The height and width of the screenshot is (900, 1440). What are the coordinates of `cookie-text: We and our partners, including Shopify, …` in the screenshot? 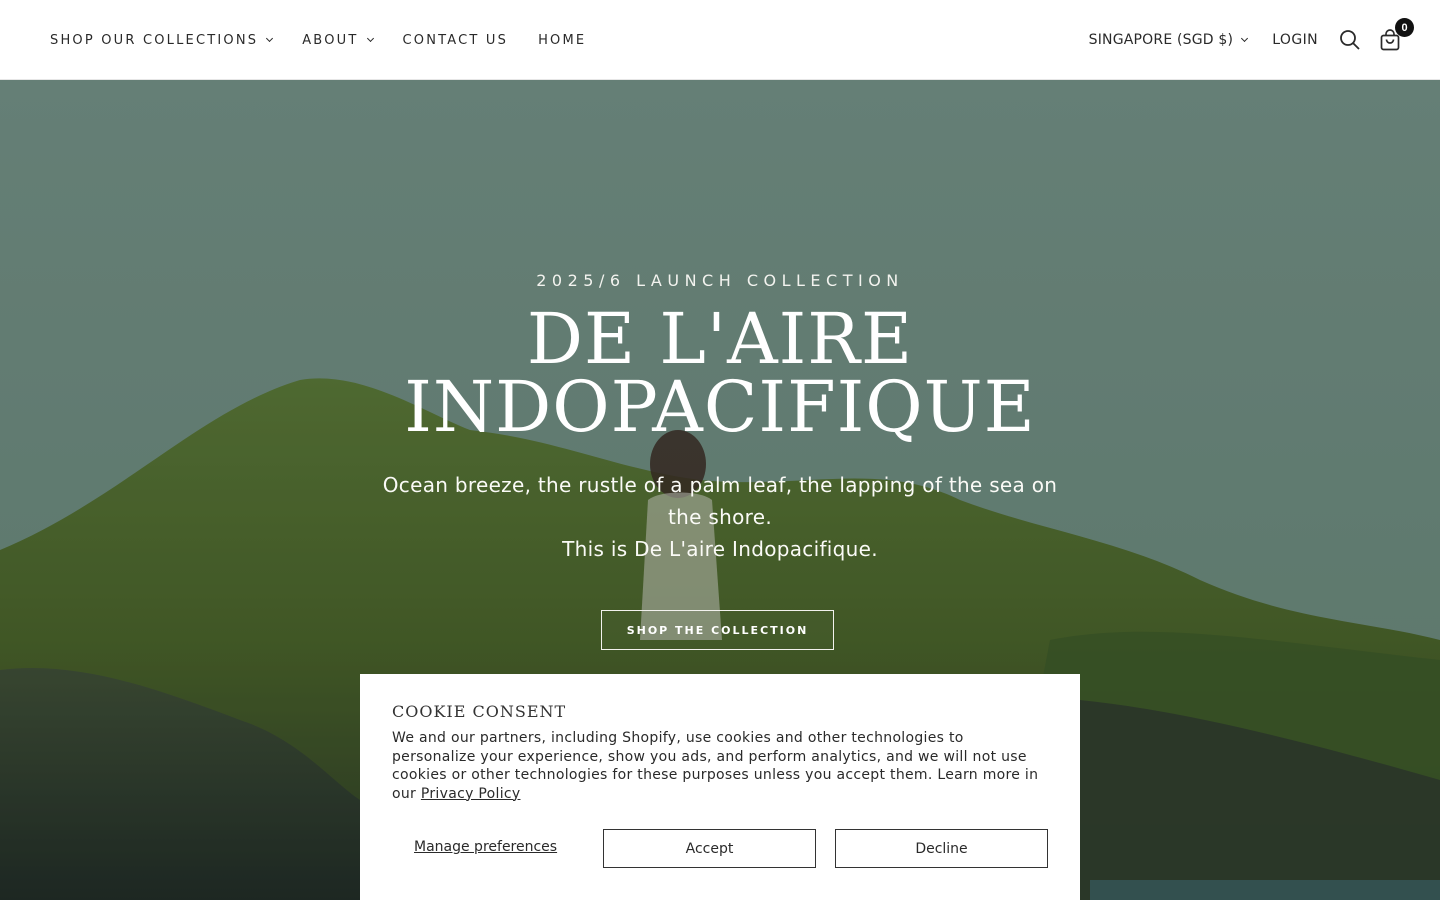 It's located at (720, 766).